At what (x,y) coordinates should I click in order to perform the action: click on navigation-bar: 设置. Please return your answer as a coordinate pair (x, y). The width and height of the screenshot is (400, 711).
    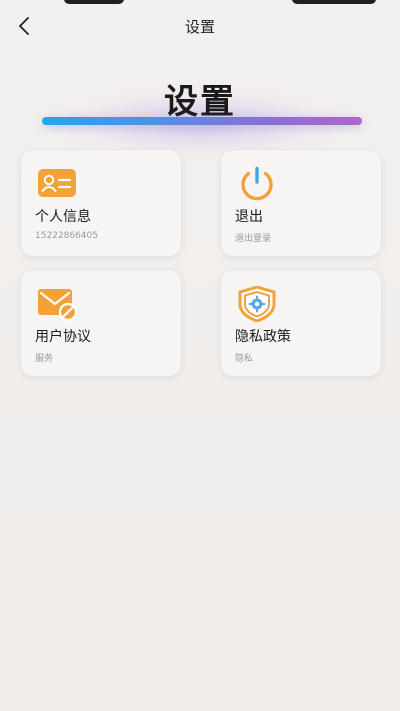
    Looking at the image, I should click on (200, 26).